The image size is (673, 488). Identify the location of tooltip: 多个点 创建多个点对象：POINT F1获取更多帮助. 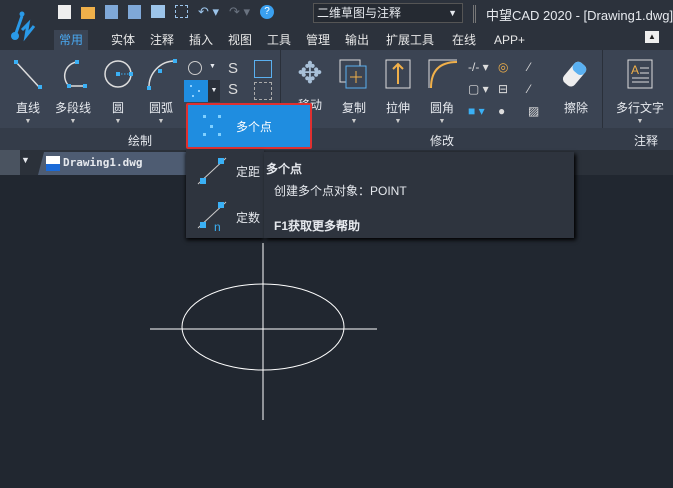
(419, 195).